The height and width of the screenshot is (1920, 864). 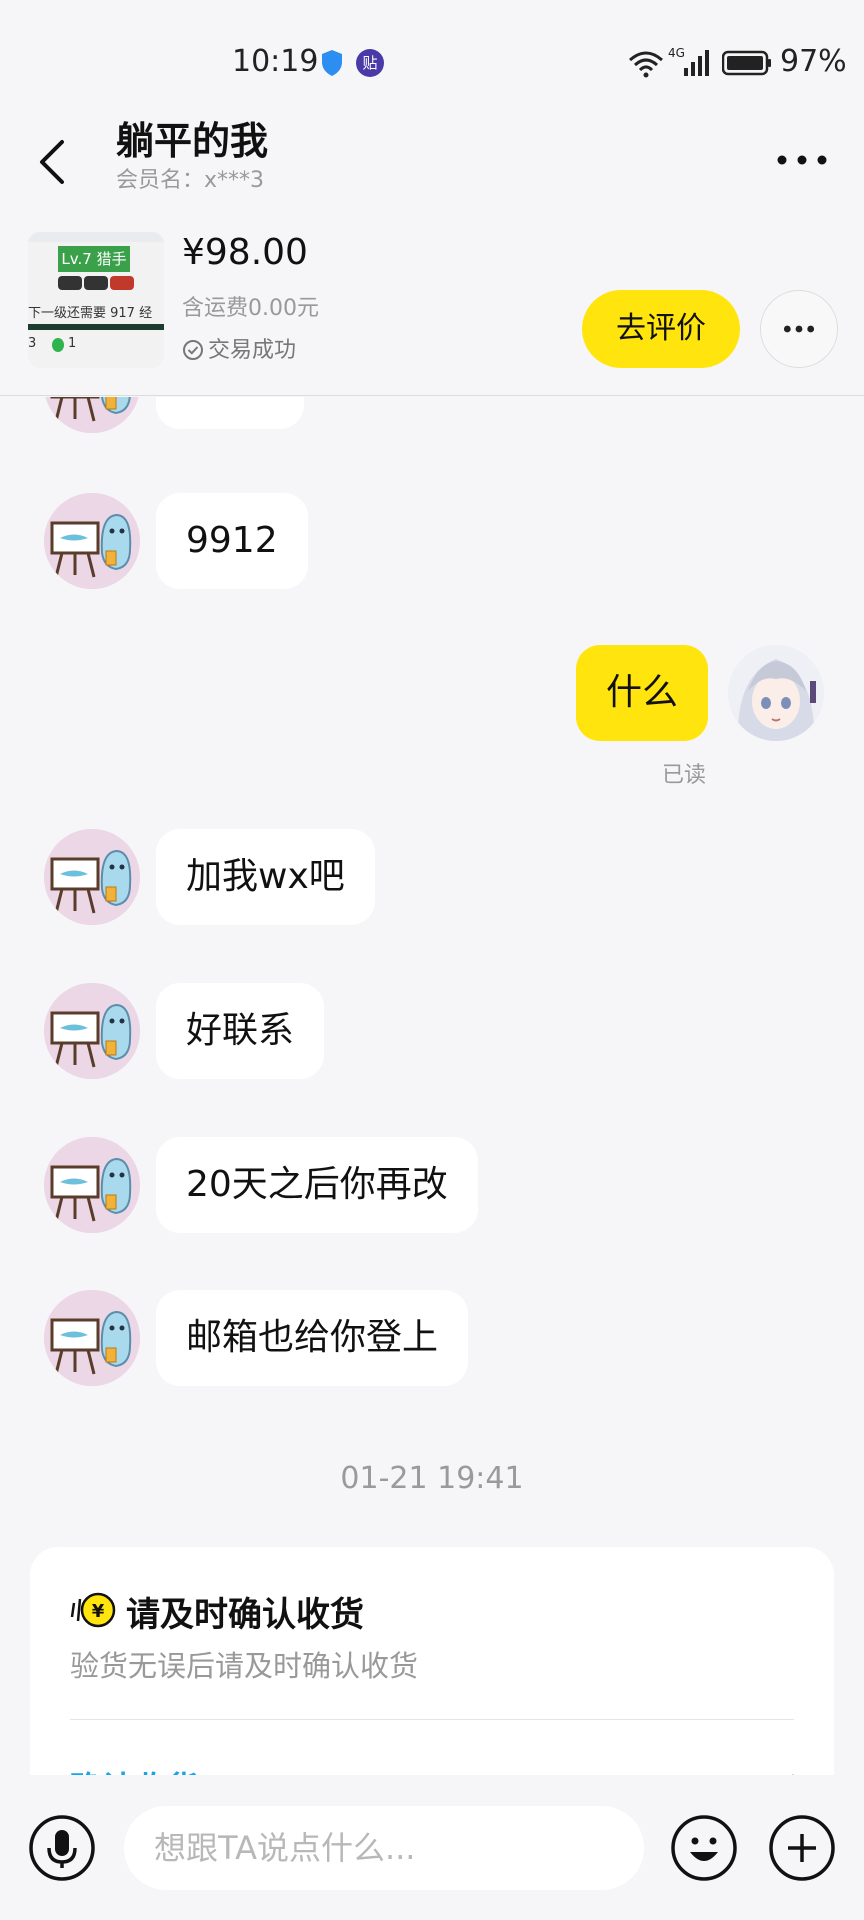 I want to click on deal-status: 交易成功, so click(x=239, y=348).